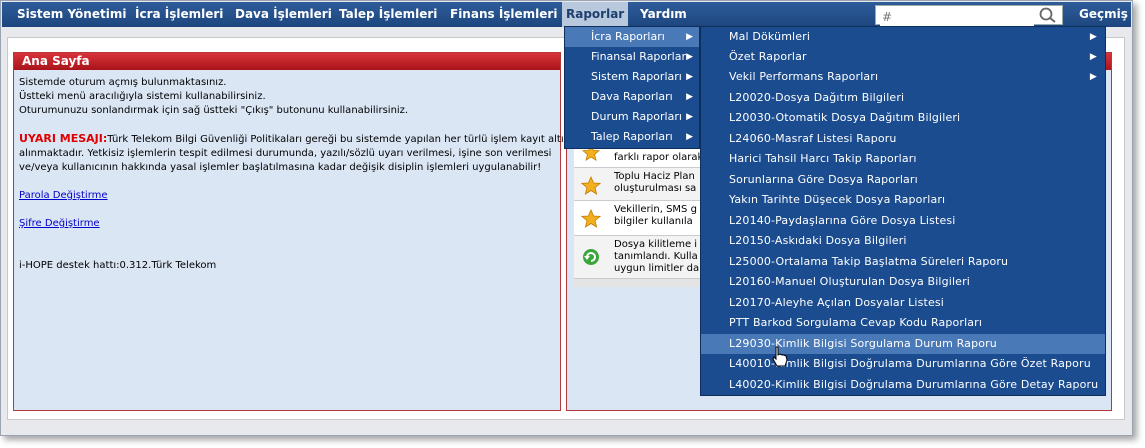  What do you see at coordinates (503, 14) in the screenshot?
I see `nav-finans-islemleri: Finans İşlemleri` at bounding box center [503, 14].